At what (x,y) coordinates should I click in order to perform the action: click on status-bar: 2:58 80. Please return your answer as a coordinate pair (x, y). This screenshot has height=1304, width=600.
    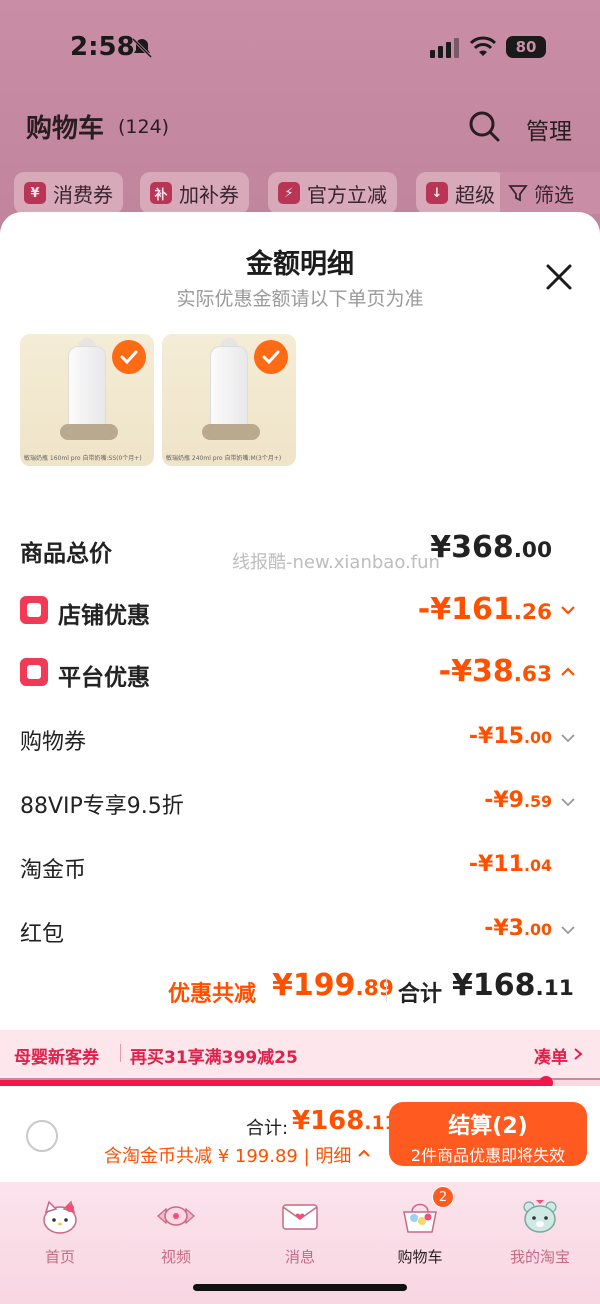
    Looking at the image, I should click on (300, 48).